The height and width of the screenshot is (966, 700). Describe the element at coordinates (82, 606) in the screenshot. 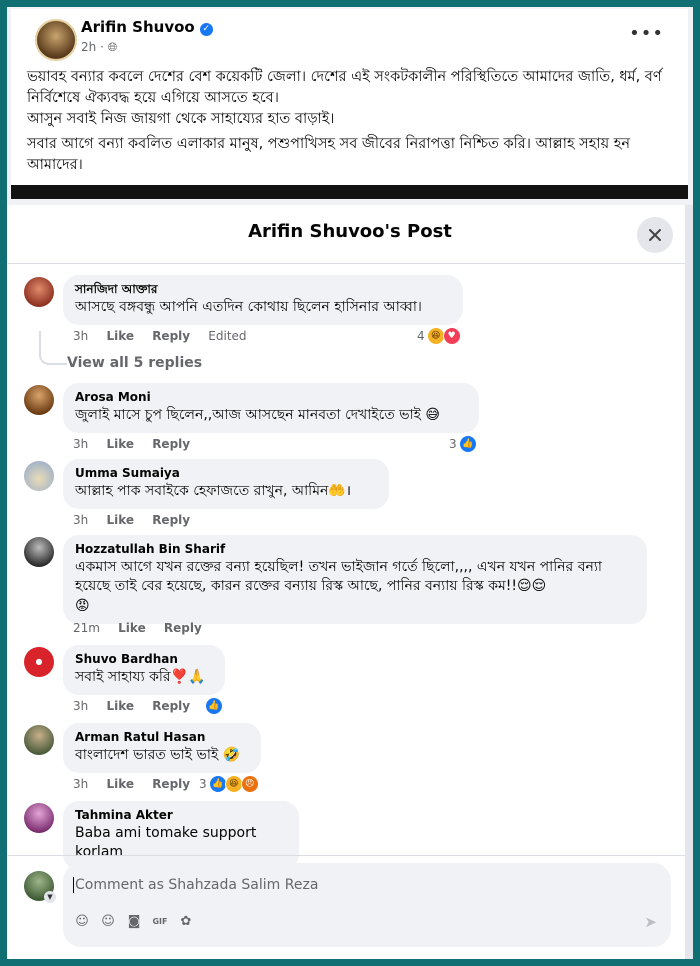

I see `comment-emoji: 😡` at that location.